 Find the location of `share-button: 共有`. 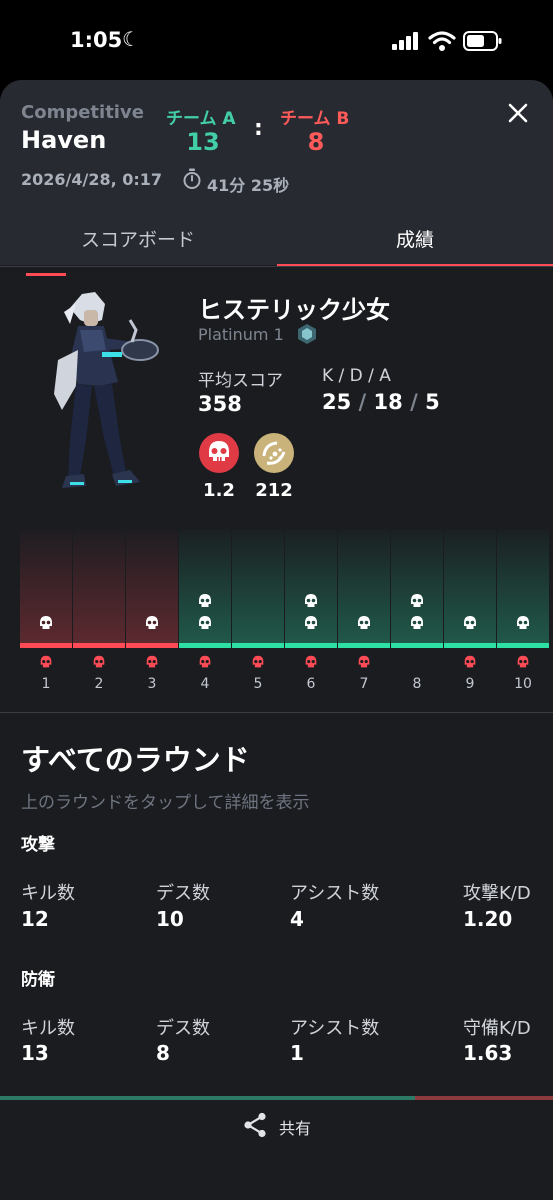

share-button: 共有 is located at coordinates (295, 1127).